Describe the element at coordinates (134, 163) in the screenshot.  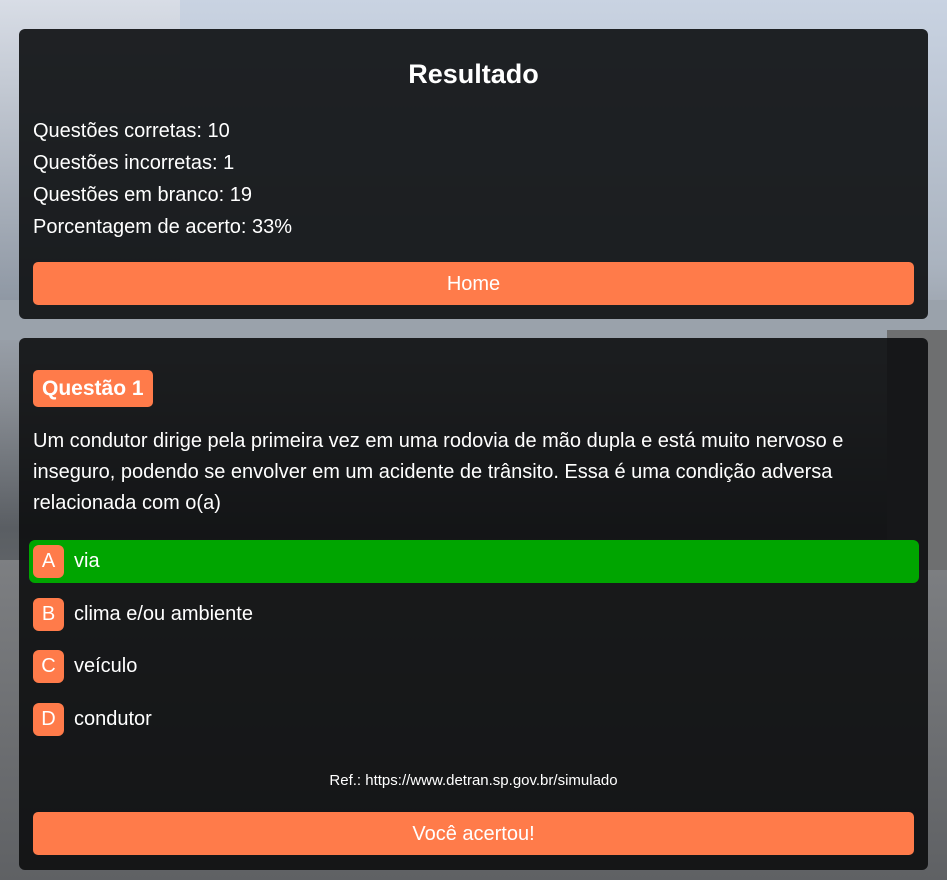
I see `stat-incorrect: Questões incorretas: 1` at that location.